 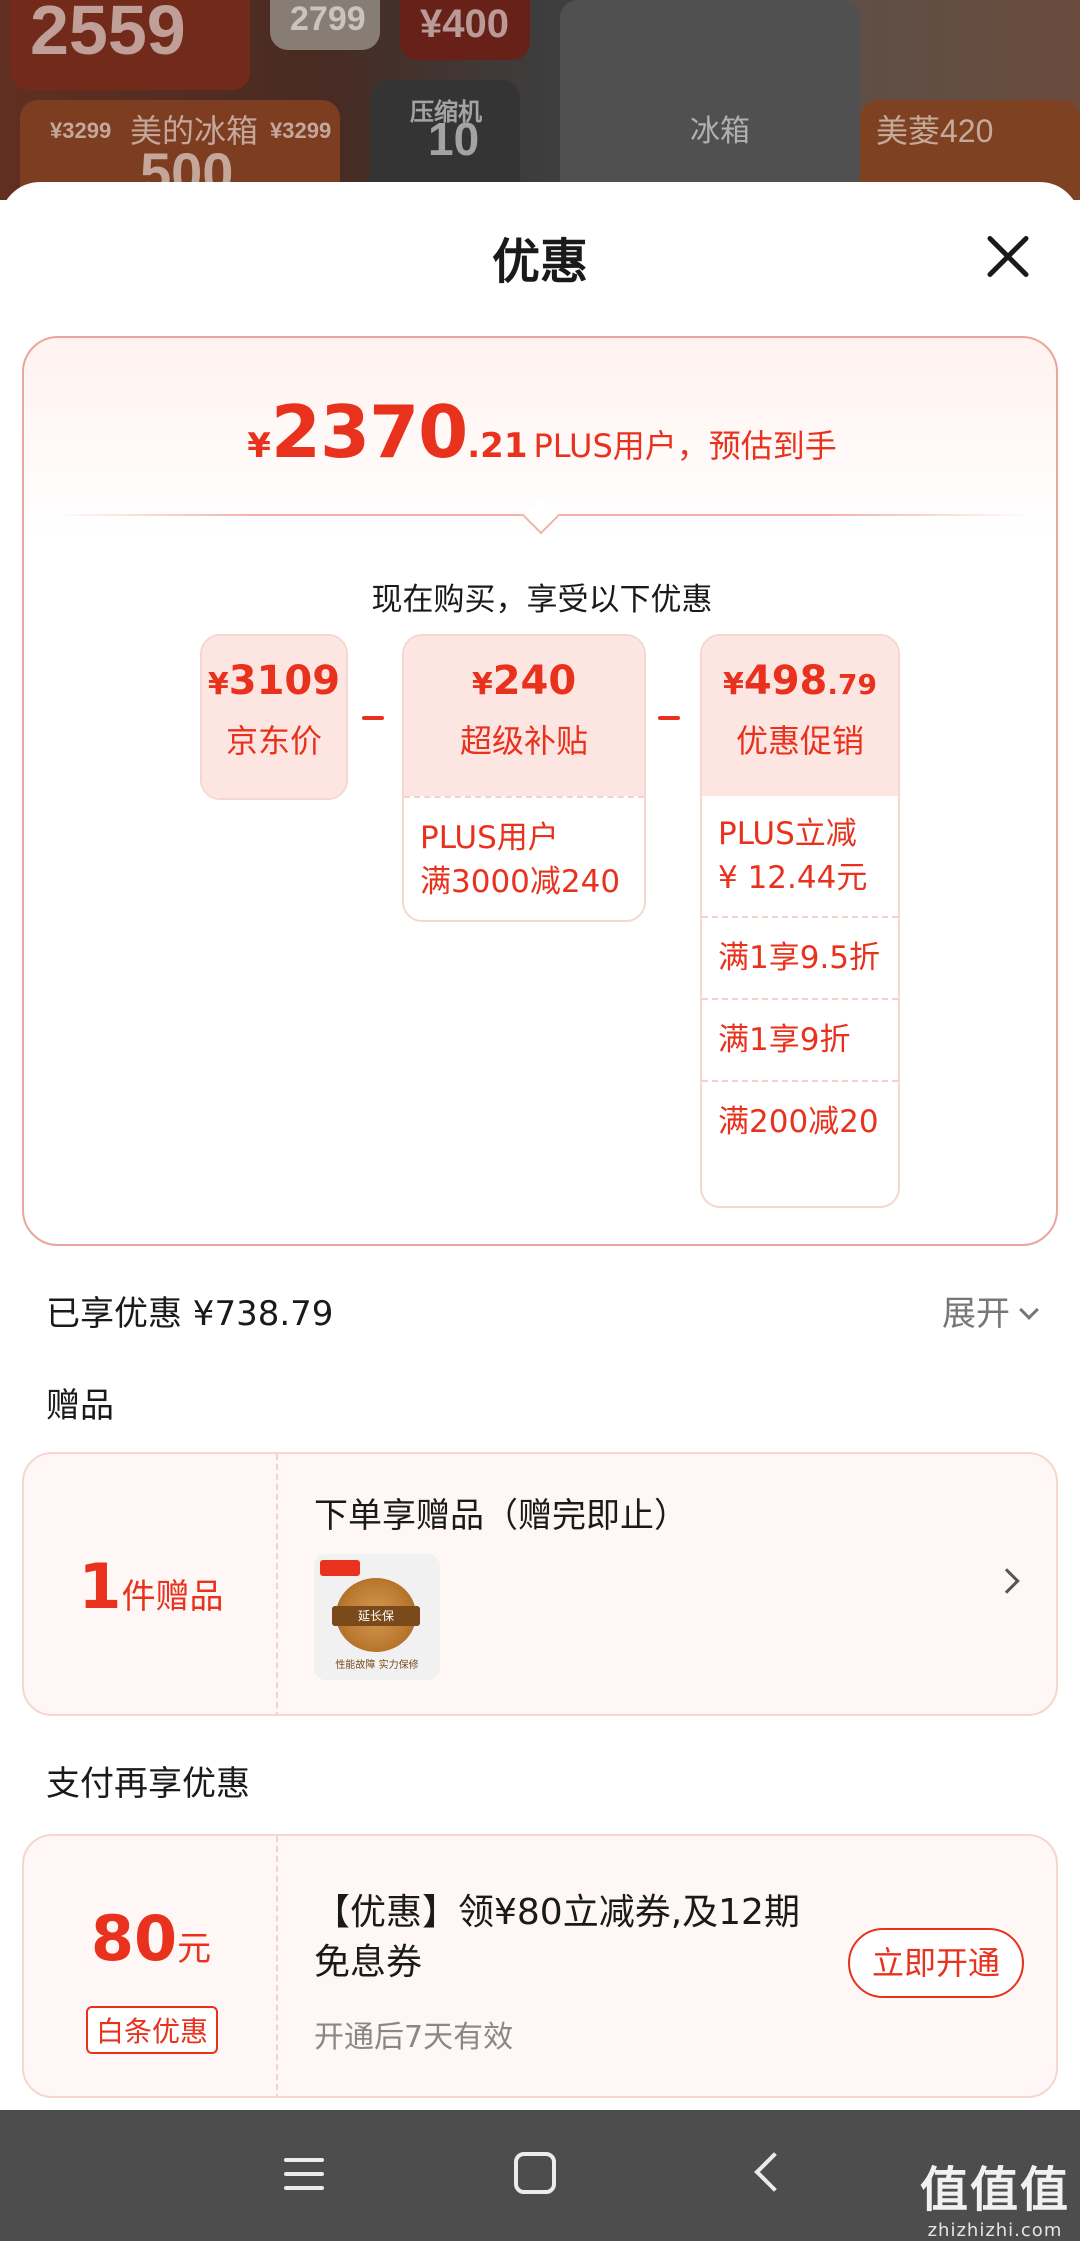 I want to click on discount-rule: 满200减20, so click(x=800, y=1121).